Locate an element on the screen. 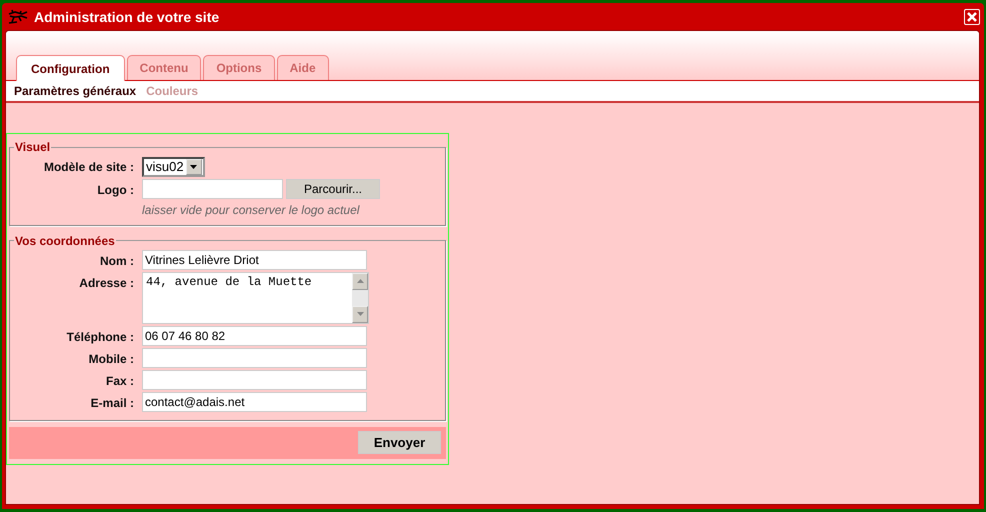  field-label: Téléphone : is located at coordinates (100, 337).